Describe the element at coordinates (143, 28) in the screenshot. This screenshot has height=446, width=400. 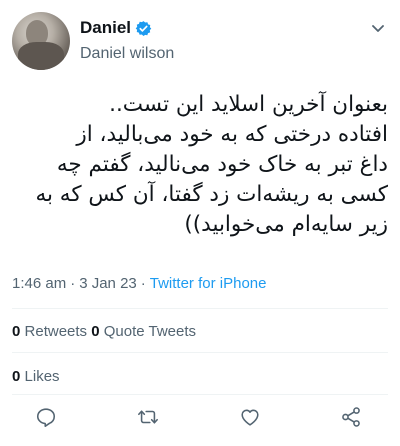
I see `verified-badge-icon` at that location.